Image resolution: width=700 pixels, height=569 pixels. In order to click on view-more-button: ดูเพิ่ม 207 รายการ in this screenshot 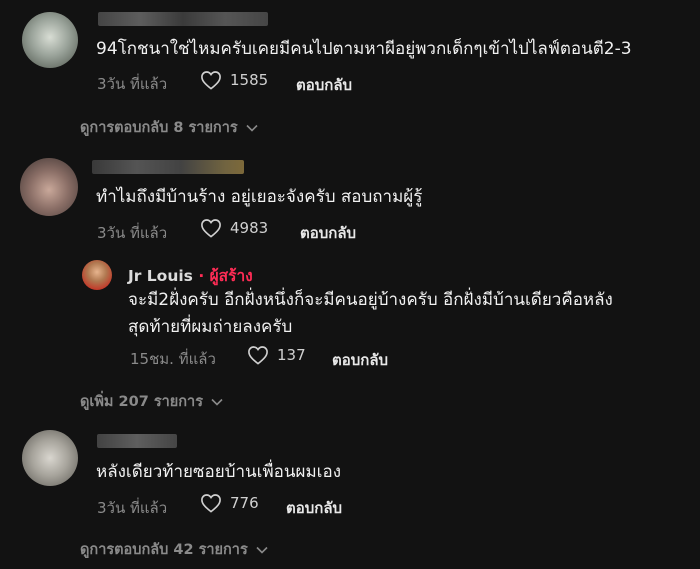, I will do `click(151, 401)`.